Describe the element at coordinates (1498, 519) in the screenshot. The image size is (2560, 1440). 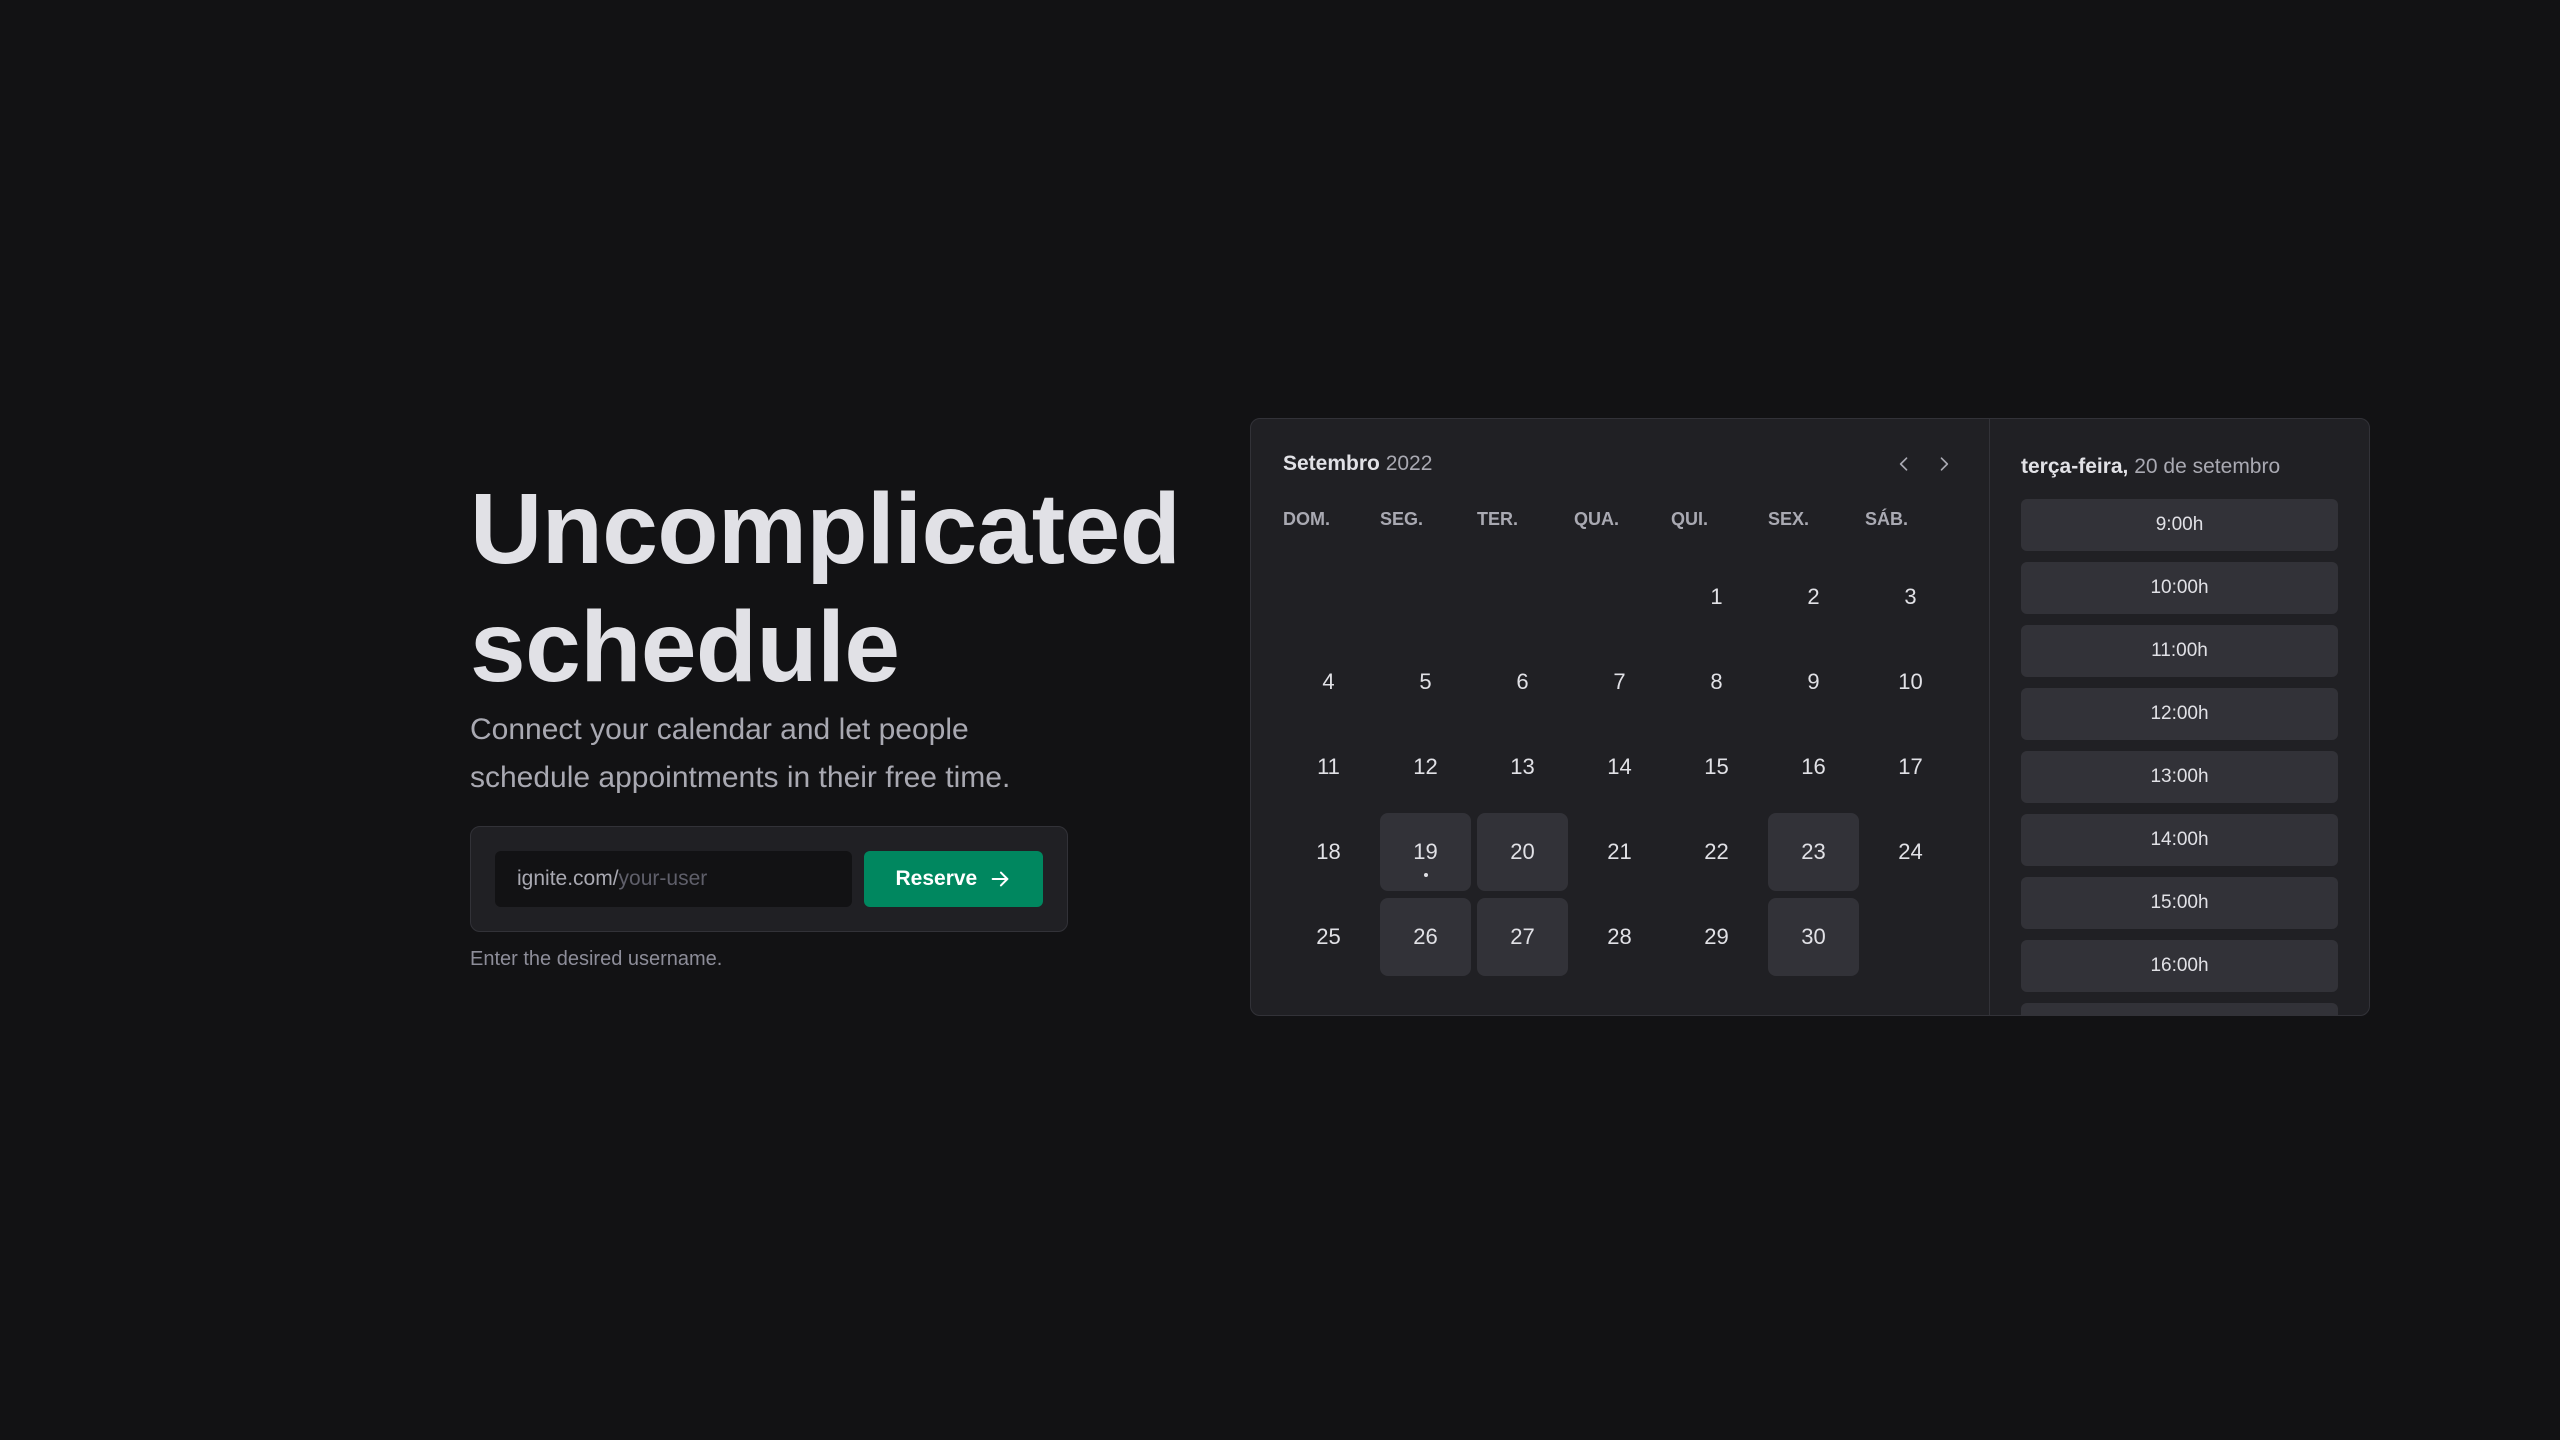
I see `weekday-label: TER.` at that location.